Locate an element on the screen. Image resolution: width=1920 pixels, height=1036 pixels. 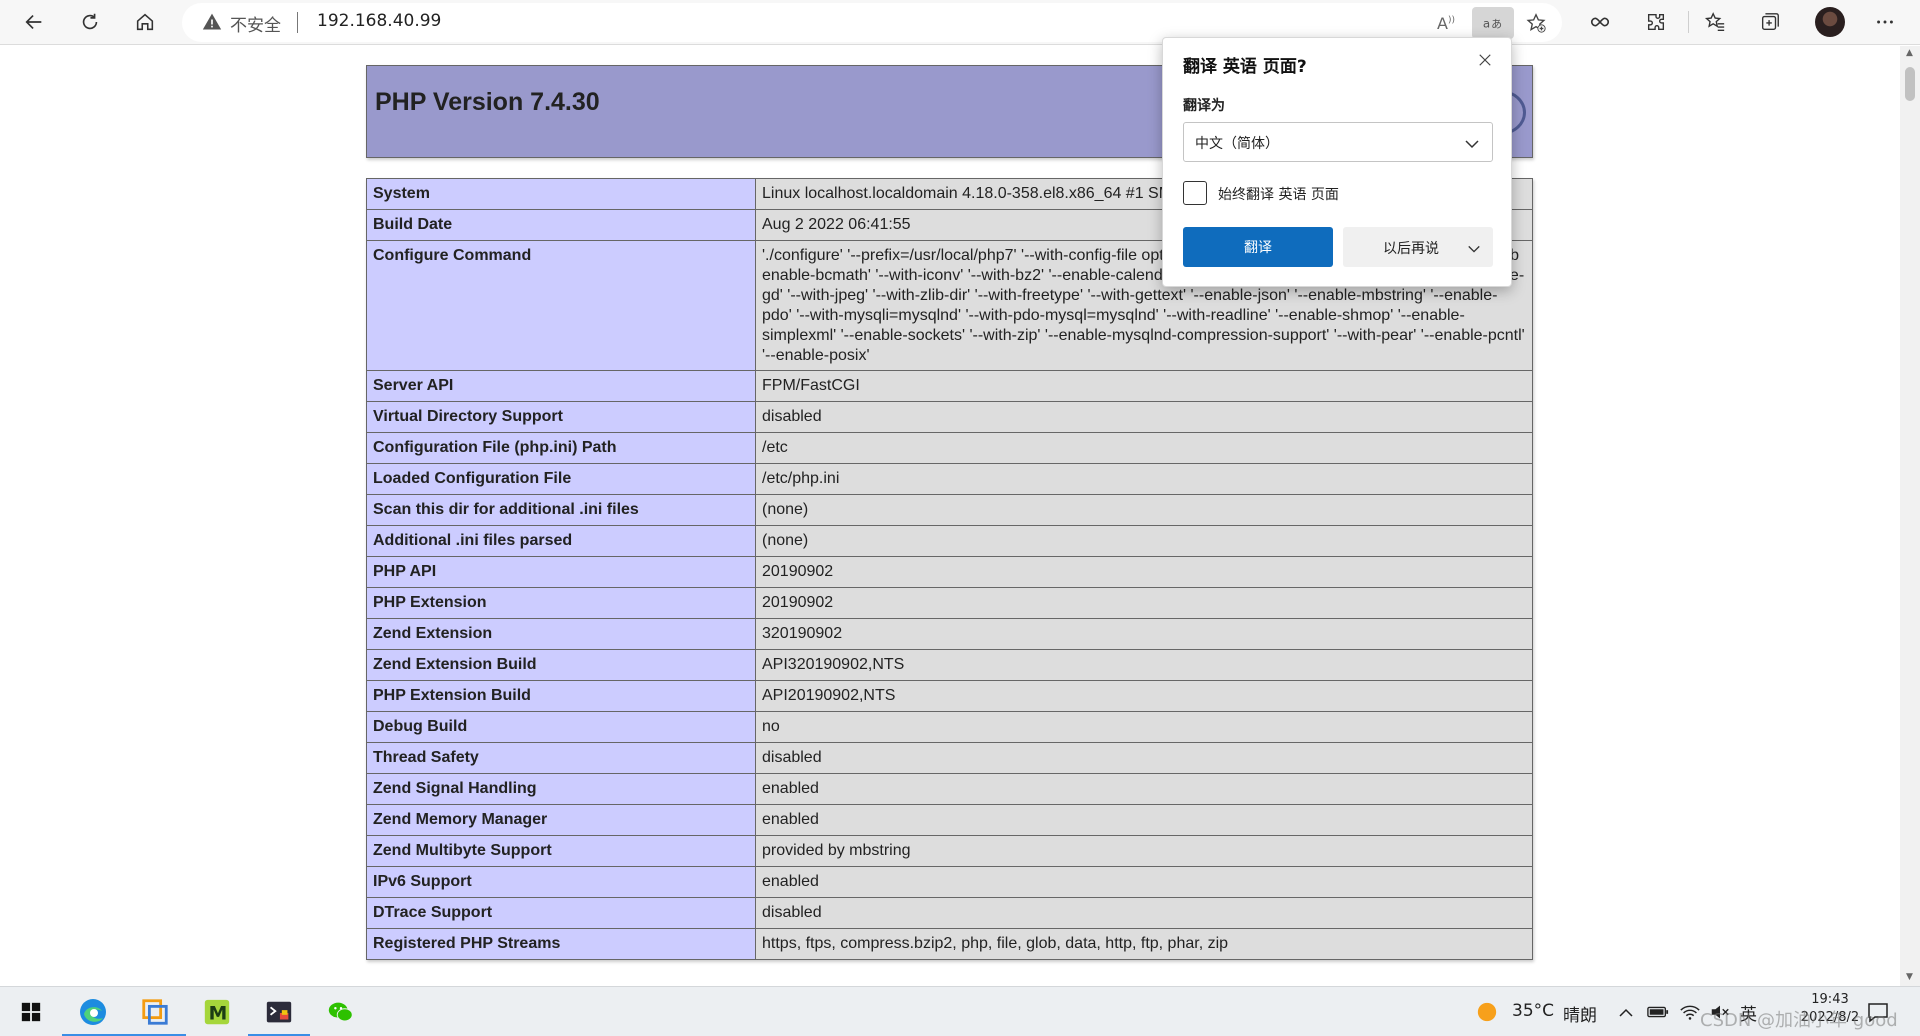
home-button is located at coordinates (145, 22).